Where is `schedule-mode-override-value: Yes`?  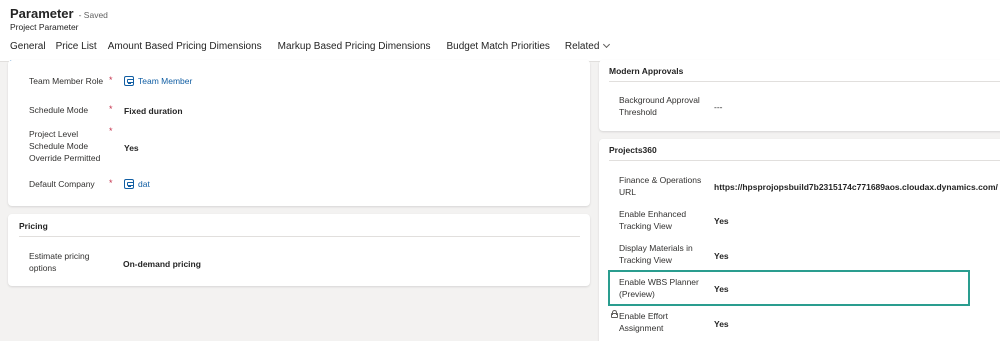
schedule-mode-override-value: Yes is located at coordinates (131, 148).